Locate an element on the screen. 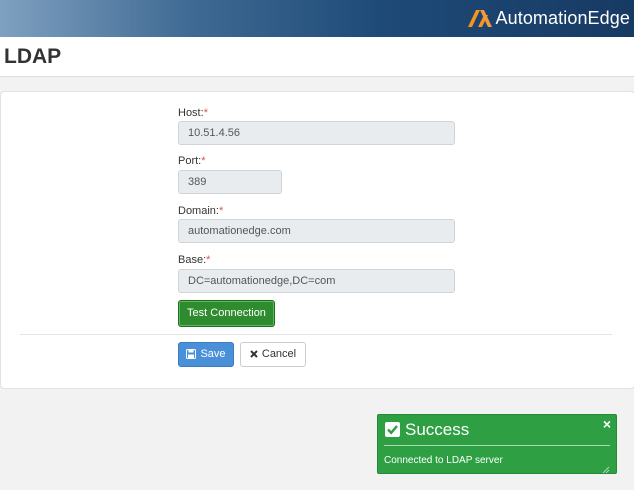 Image resolution: width=634 pixels, height=490 pixels. base-label-text: Base: is located at coordinates (192, 260).